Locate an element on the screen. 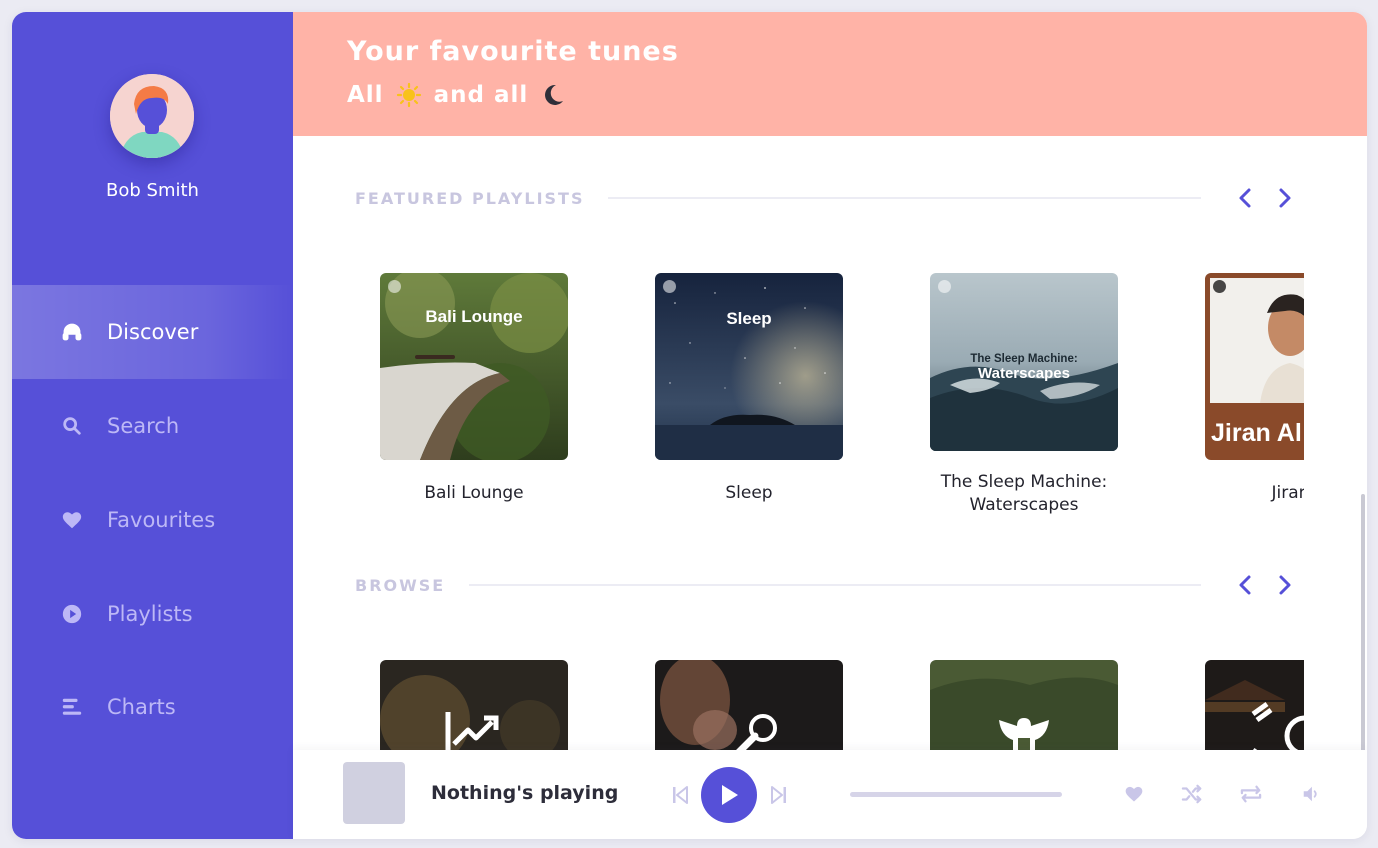 The image size is (1378, 848). featured-prev-button is located at coordinates (1245, 198).